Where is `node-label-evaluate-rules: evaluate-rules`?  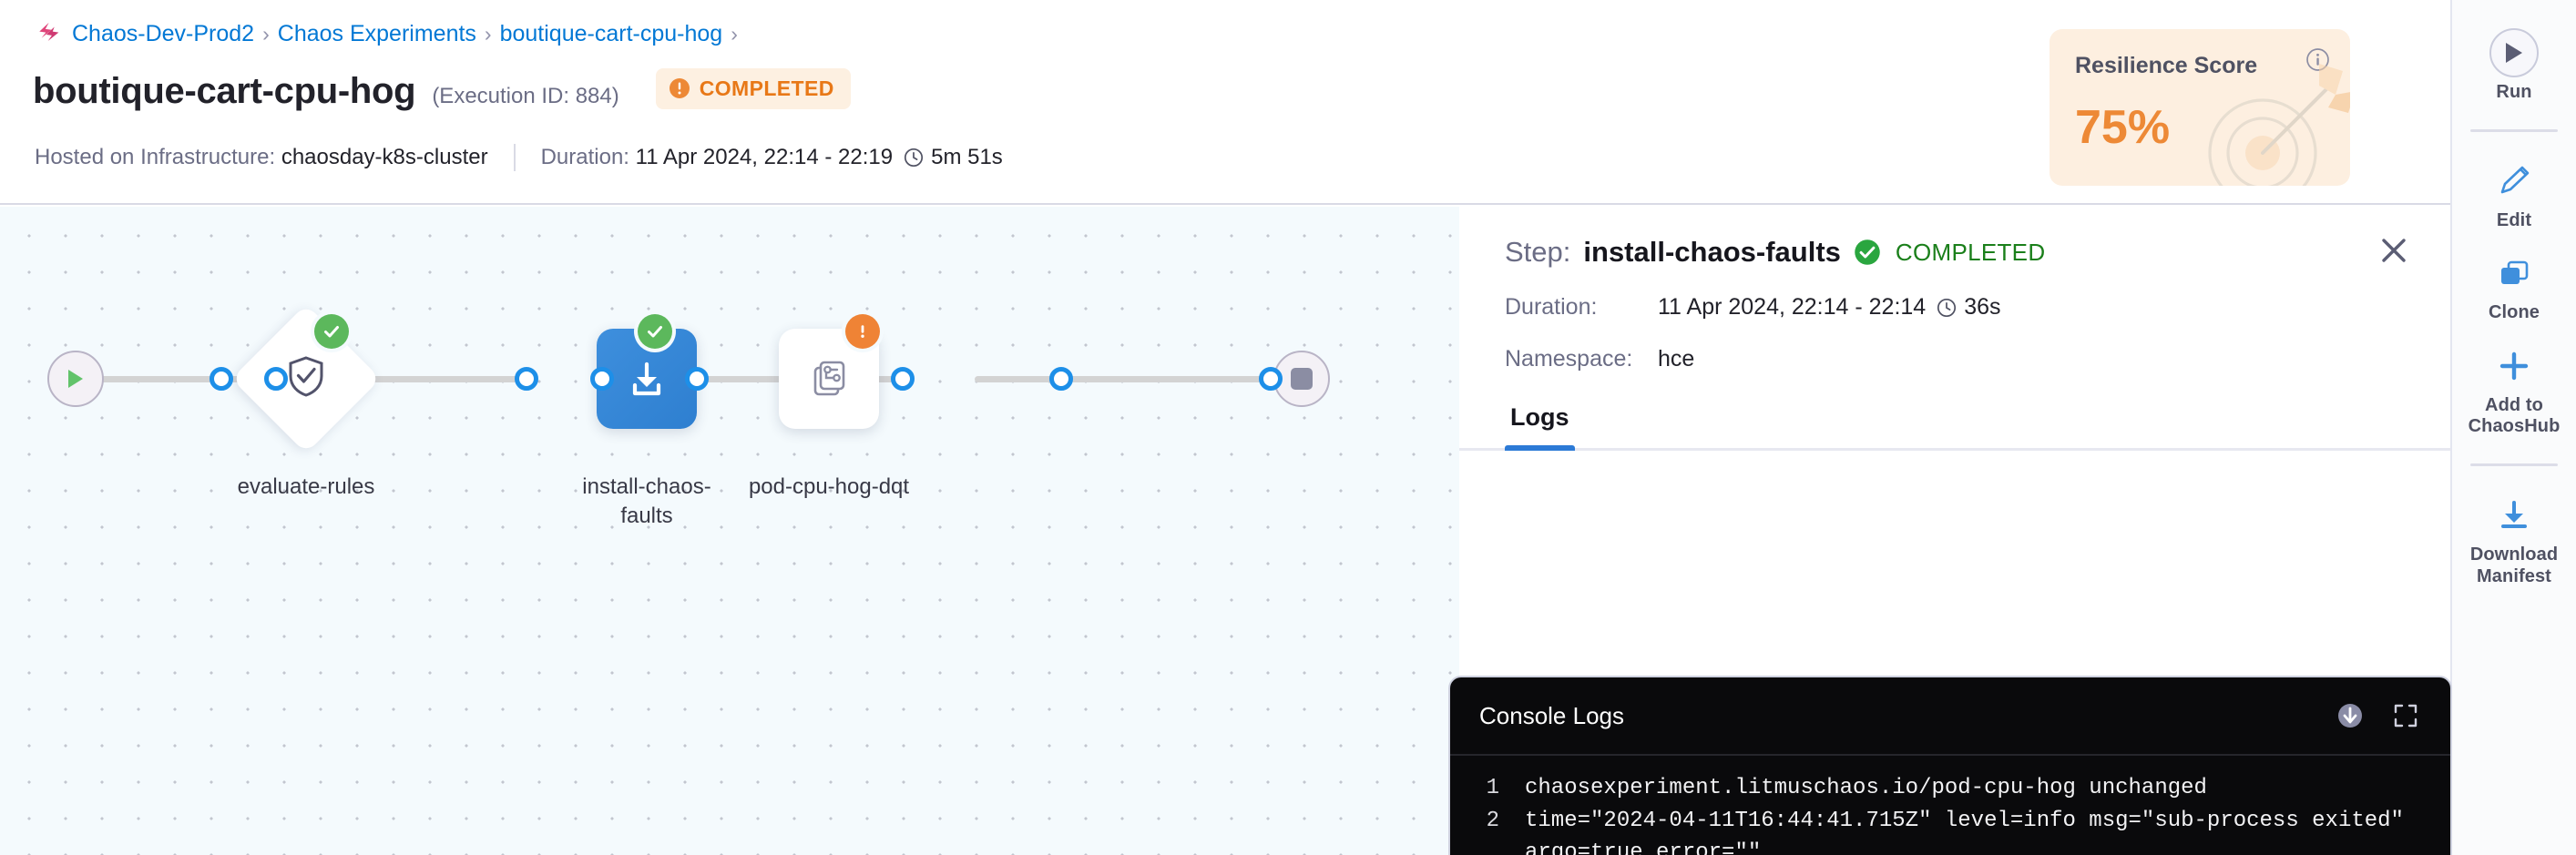 node-label-evaluate-rules: evaluate-rules is located at coordinates (306, 486).